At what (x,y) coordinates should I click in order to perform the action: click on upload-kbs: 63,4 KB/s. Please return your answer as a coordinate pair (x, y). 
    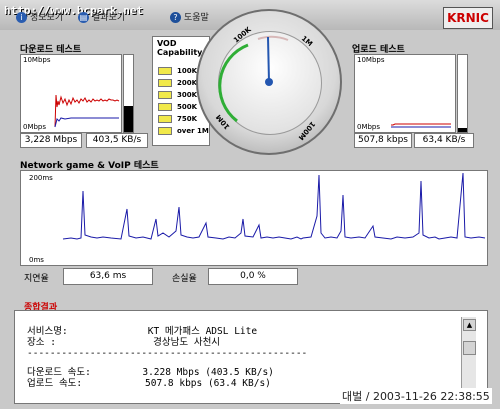
    Looking at the image, I should click on (444, 140).